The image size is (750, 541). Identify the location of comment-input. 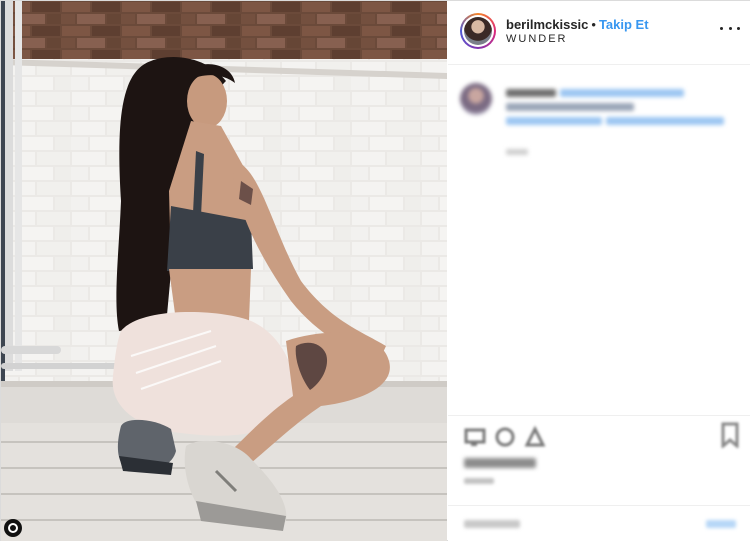
(492, 524).